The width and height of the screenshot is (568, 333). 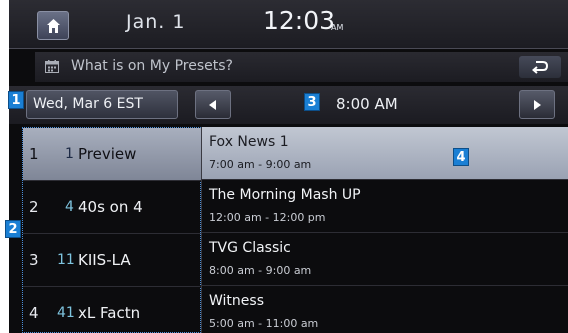 What do you see at coordinates (66, 313) in the screenshot?
I see `channel-number: 41` at bounding box center [66, 313].